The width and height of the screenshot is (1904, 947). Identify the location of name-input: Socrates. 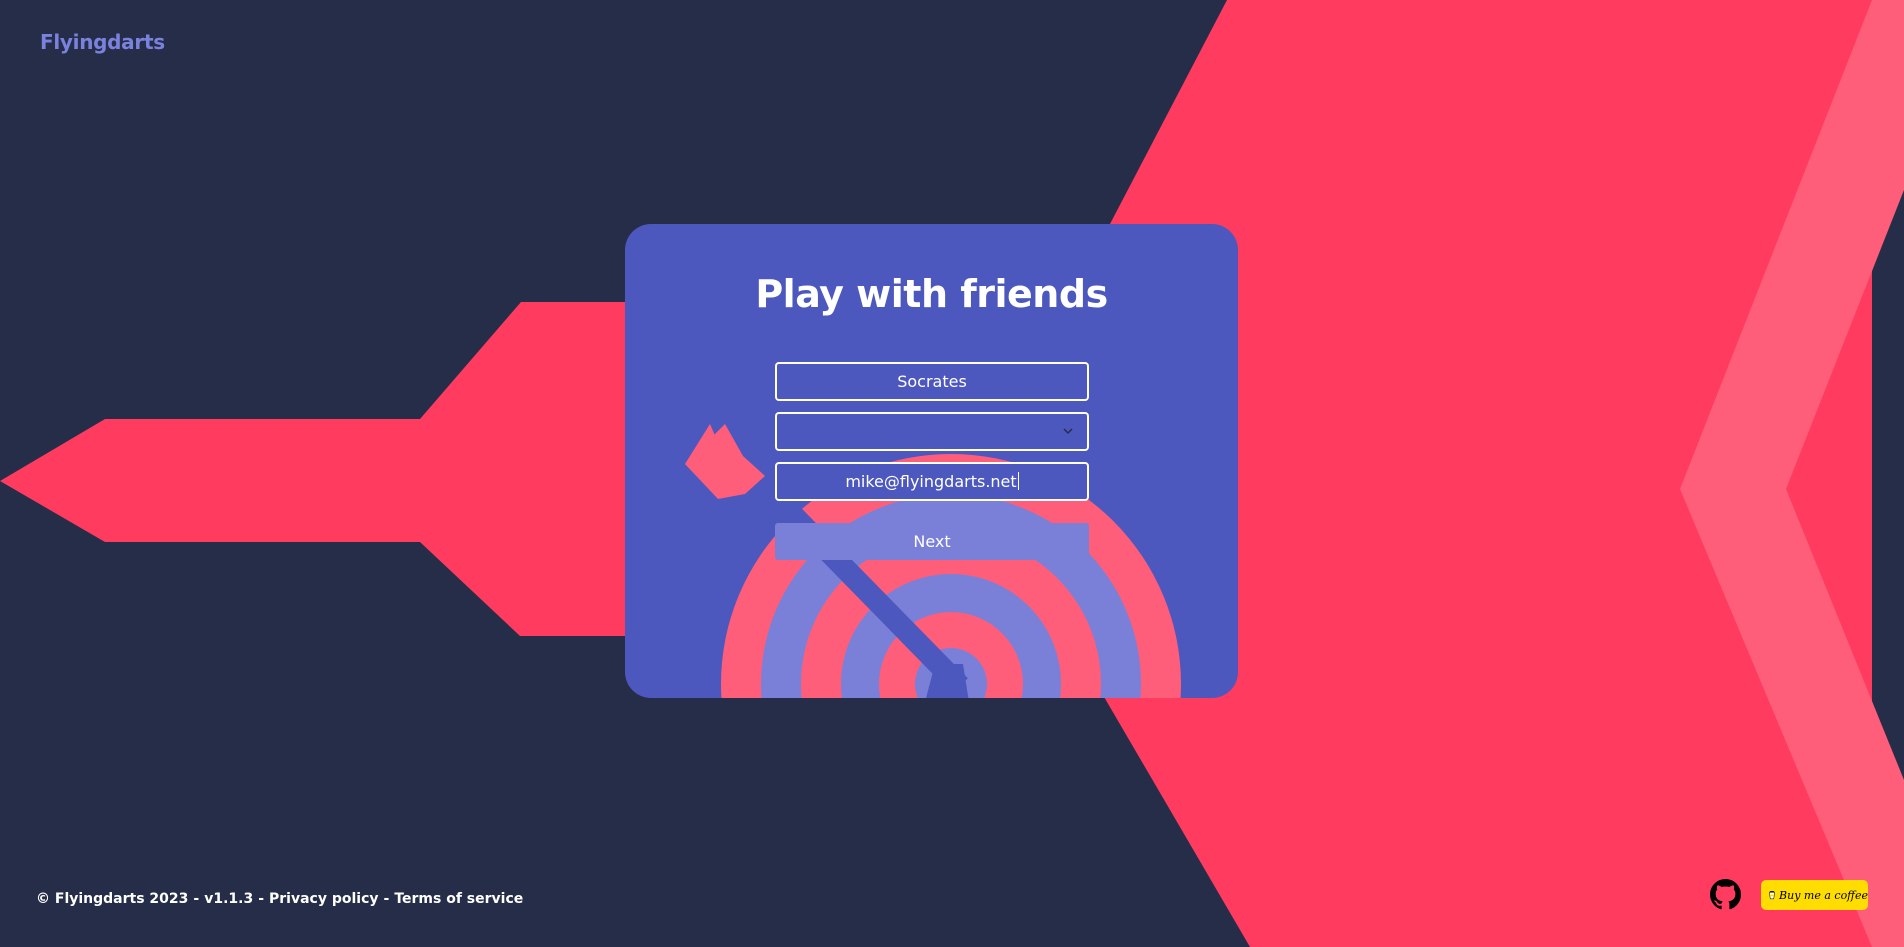
(932, 381).